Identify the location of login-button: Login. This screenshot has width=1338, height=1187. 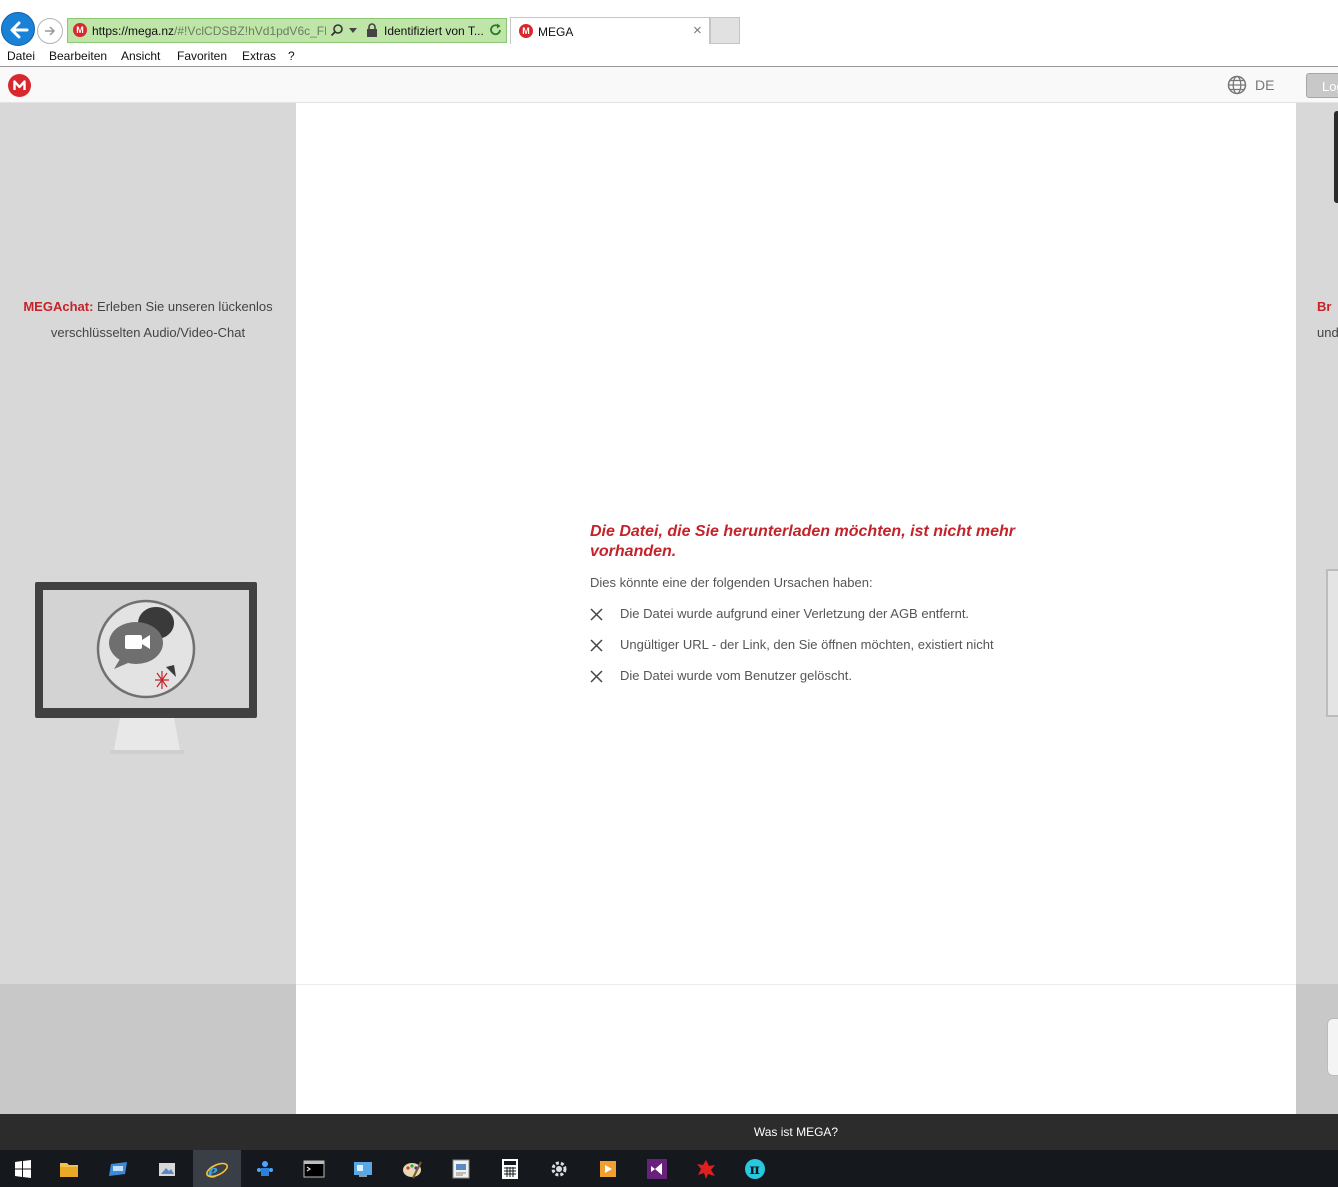
(1322, 85).